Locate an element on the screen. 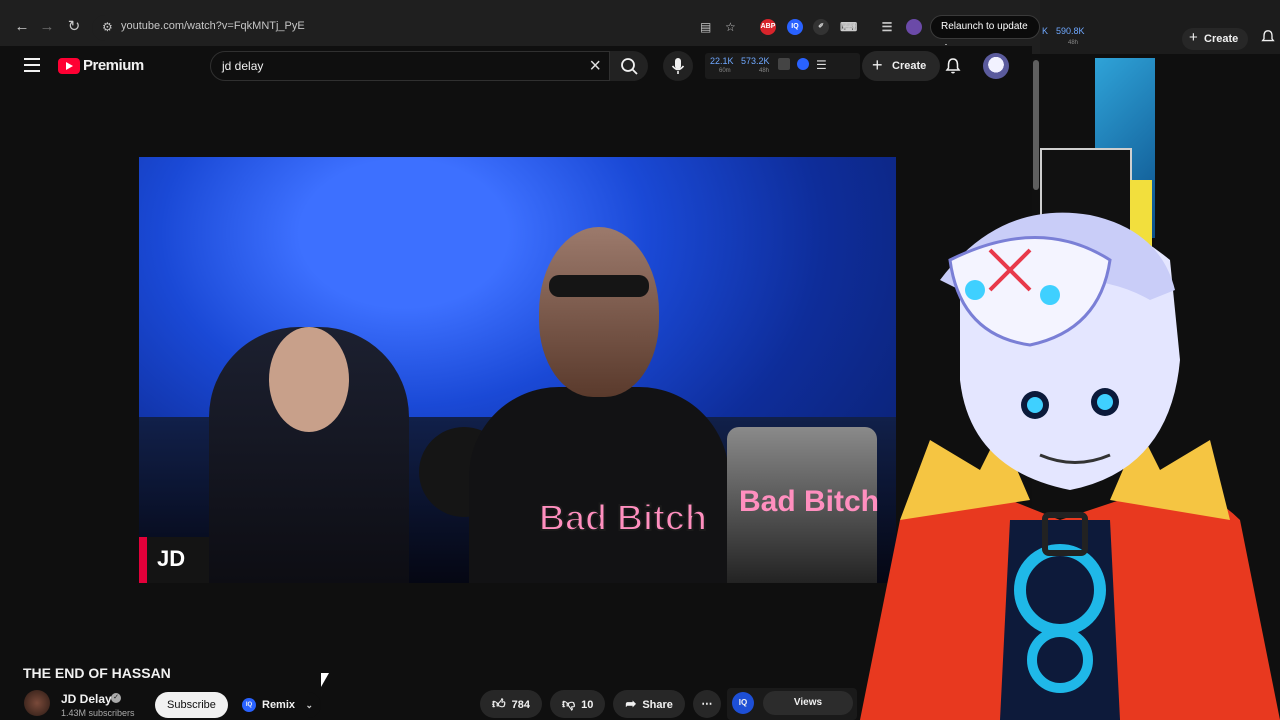 The image size is (1280, 720). secondary-stat-a: K is located at coordinates (1045, 31).